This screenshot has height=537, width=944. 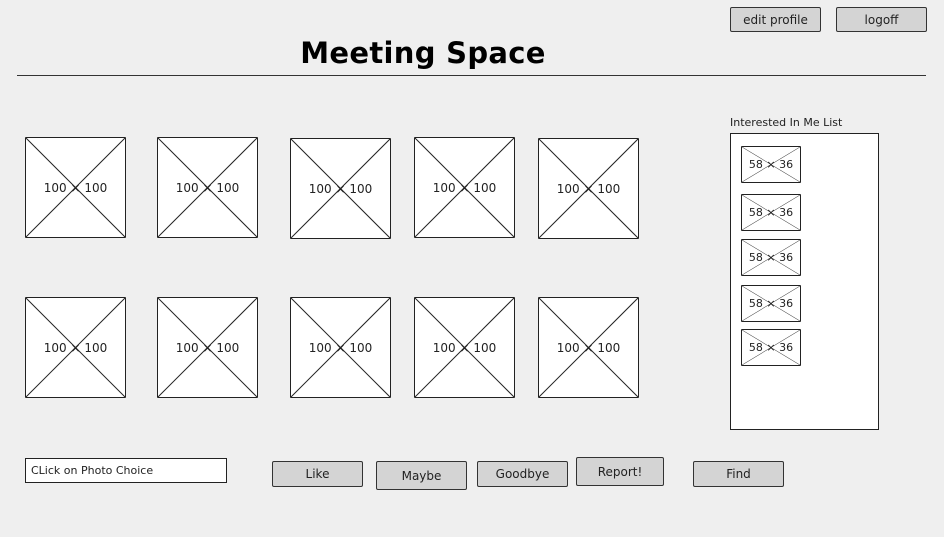 What do you see at coordinates (738, 474) in the screenshot?
I see `find-button: Find` at bounding box center [738, 474].